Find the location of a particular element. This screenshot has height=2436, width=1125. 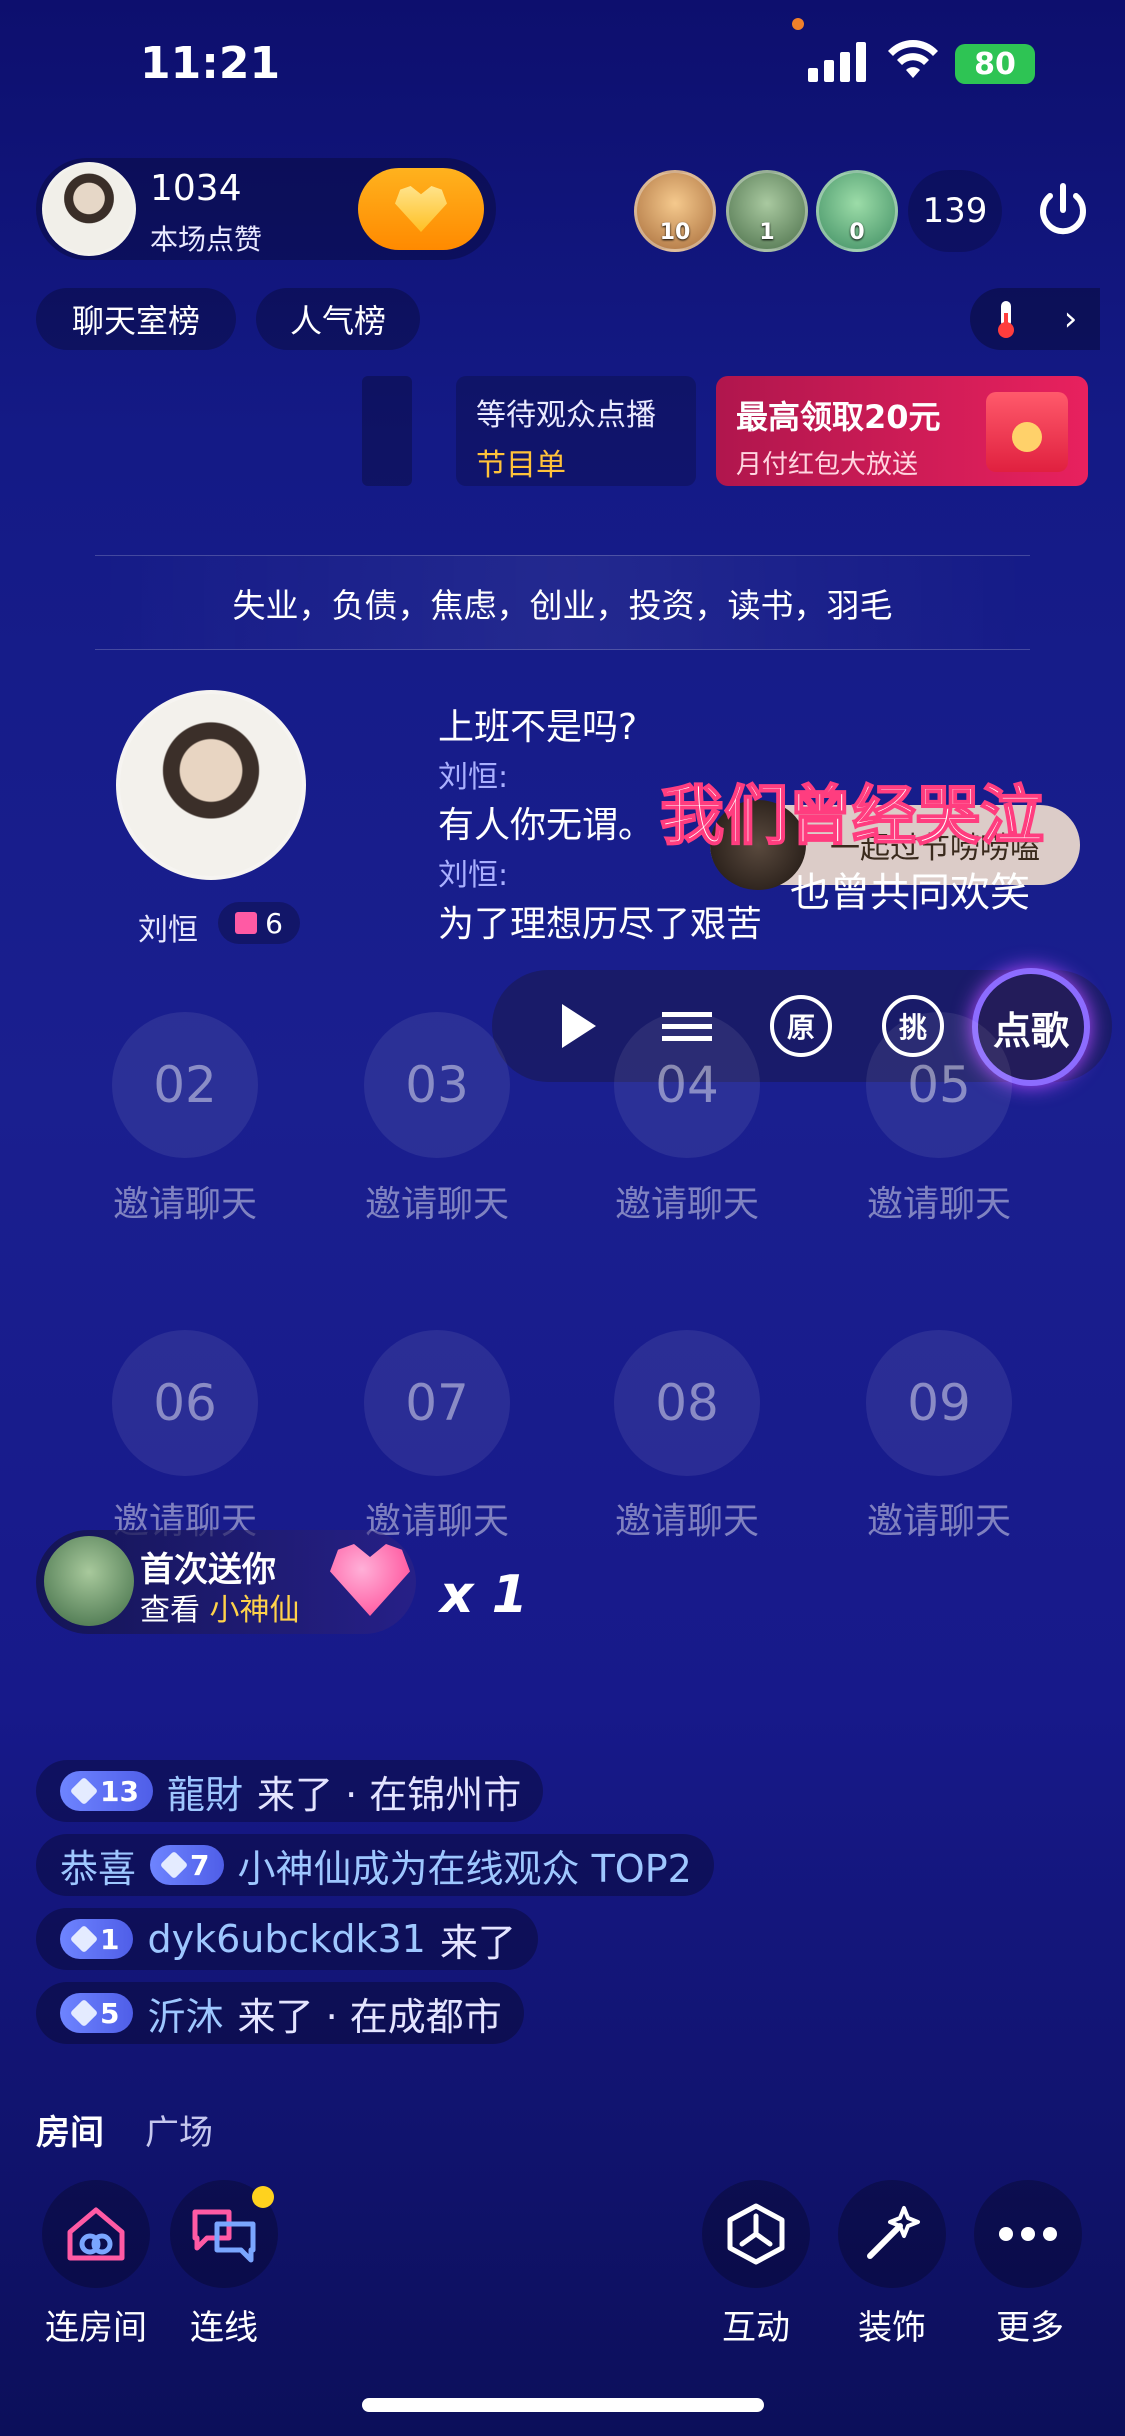

user-level-badge: 7 is located at coordinates (187, 1865).